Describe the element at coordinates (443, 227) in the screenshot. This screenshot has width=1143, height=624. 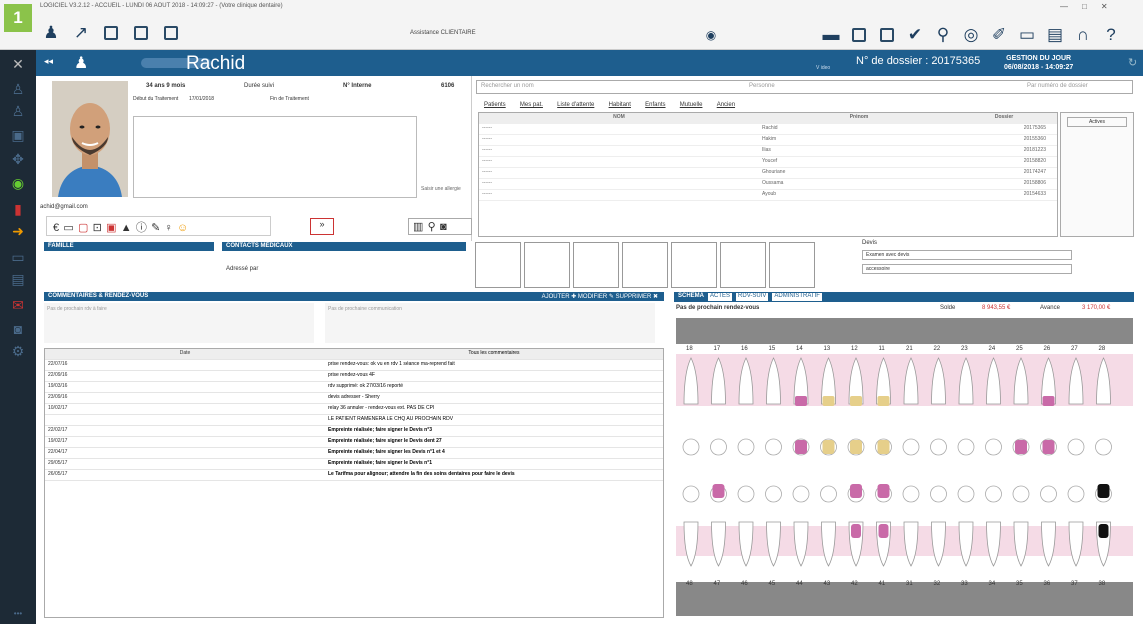
I see `camera-small-icon: ◙` at that location.